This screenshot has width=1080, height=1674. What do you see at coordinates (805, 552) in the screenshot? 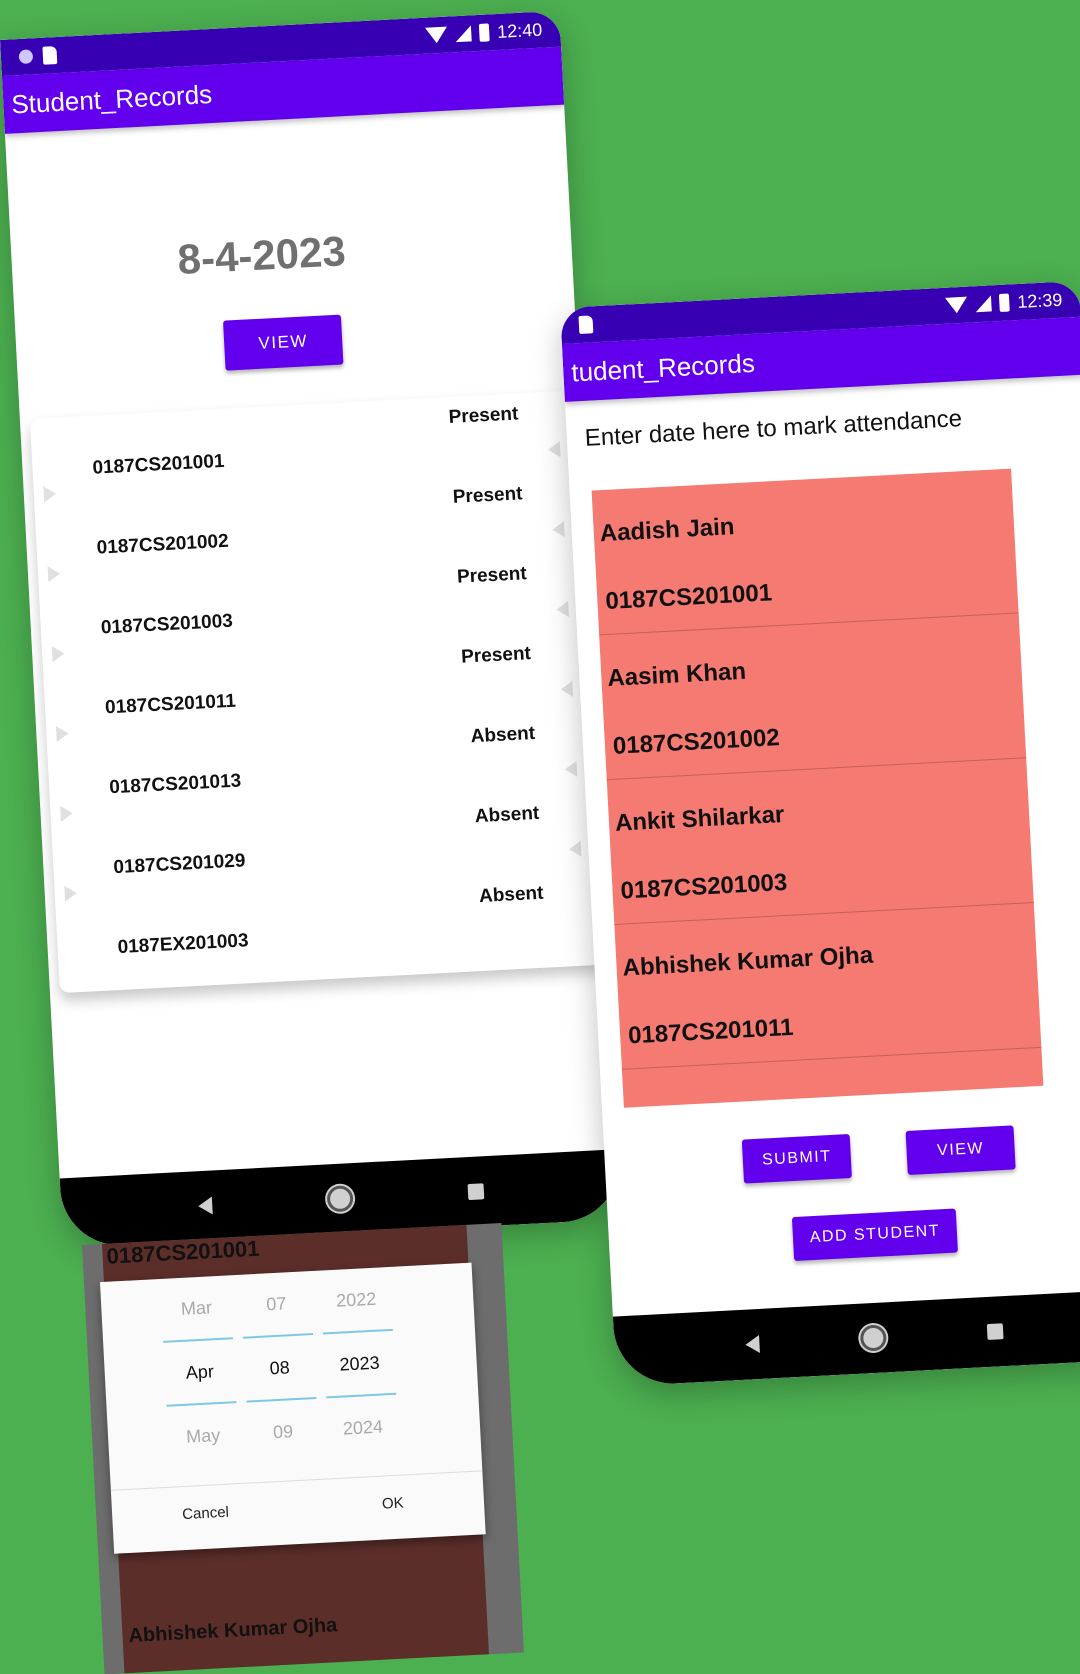
I see `list-item: Aadish Jain 0187CS201001` at bounding box center [805, 552].